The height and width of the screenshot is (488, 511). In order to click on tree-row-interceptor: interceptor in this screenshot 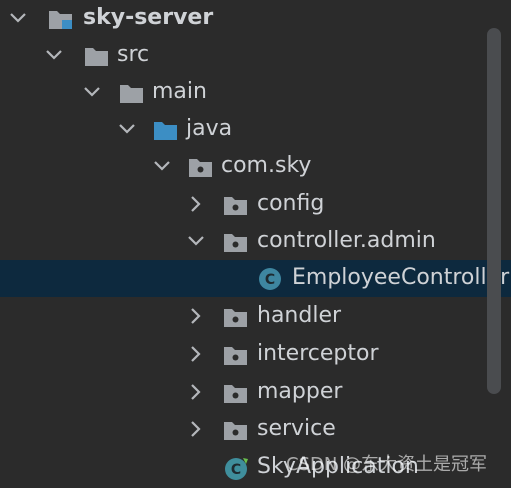, I will do `click(255, 354)`.